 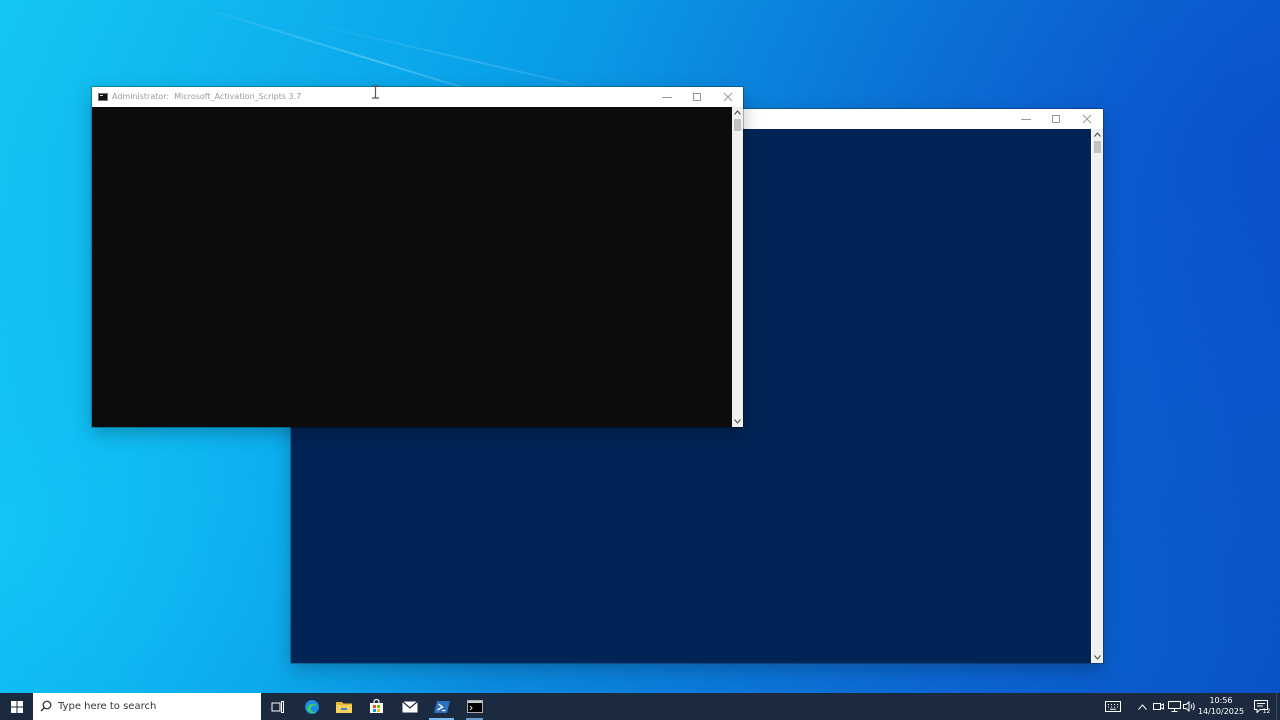 I want to click on meet-now-icon, so click(x=1158, y=706).